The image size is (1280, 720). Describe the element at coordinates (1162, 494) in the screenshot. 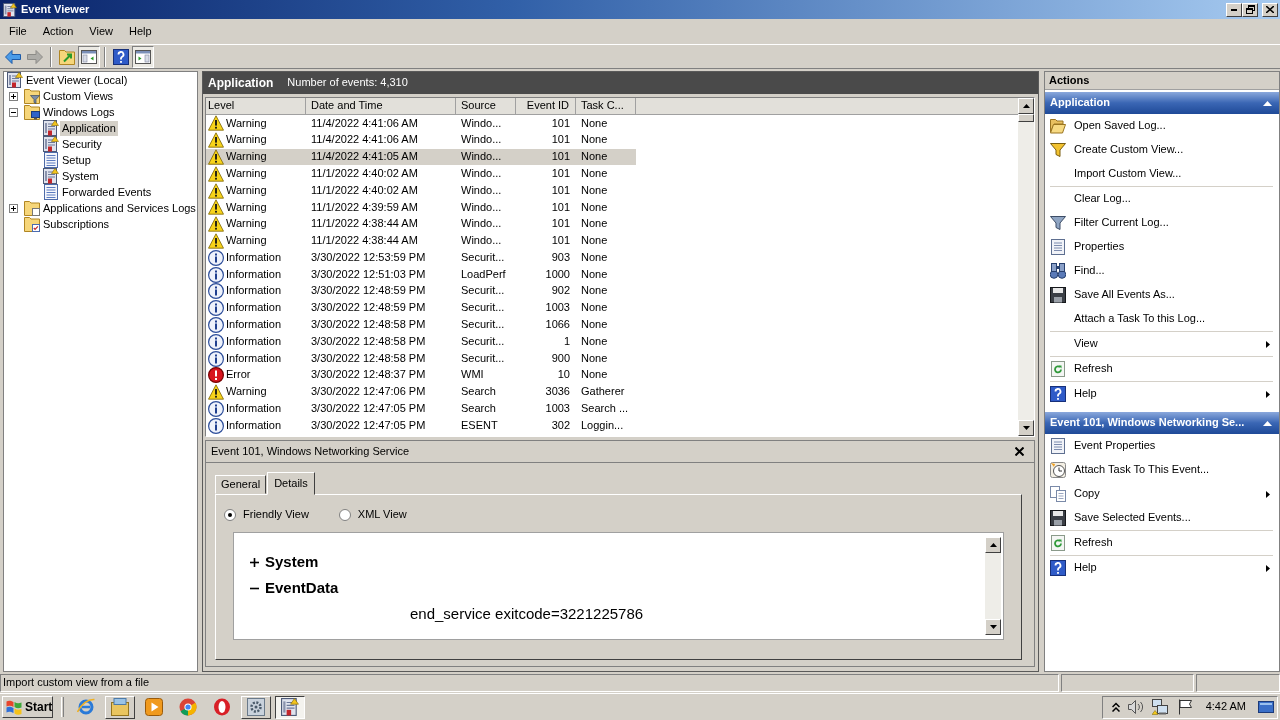

I see `command-item: Copy` at that location.